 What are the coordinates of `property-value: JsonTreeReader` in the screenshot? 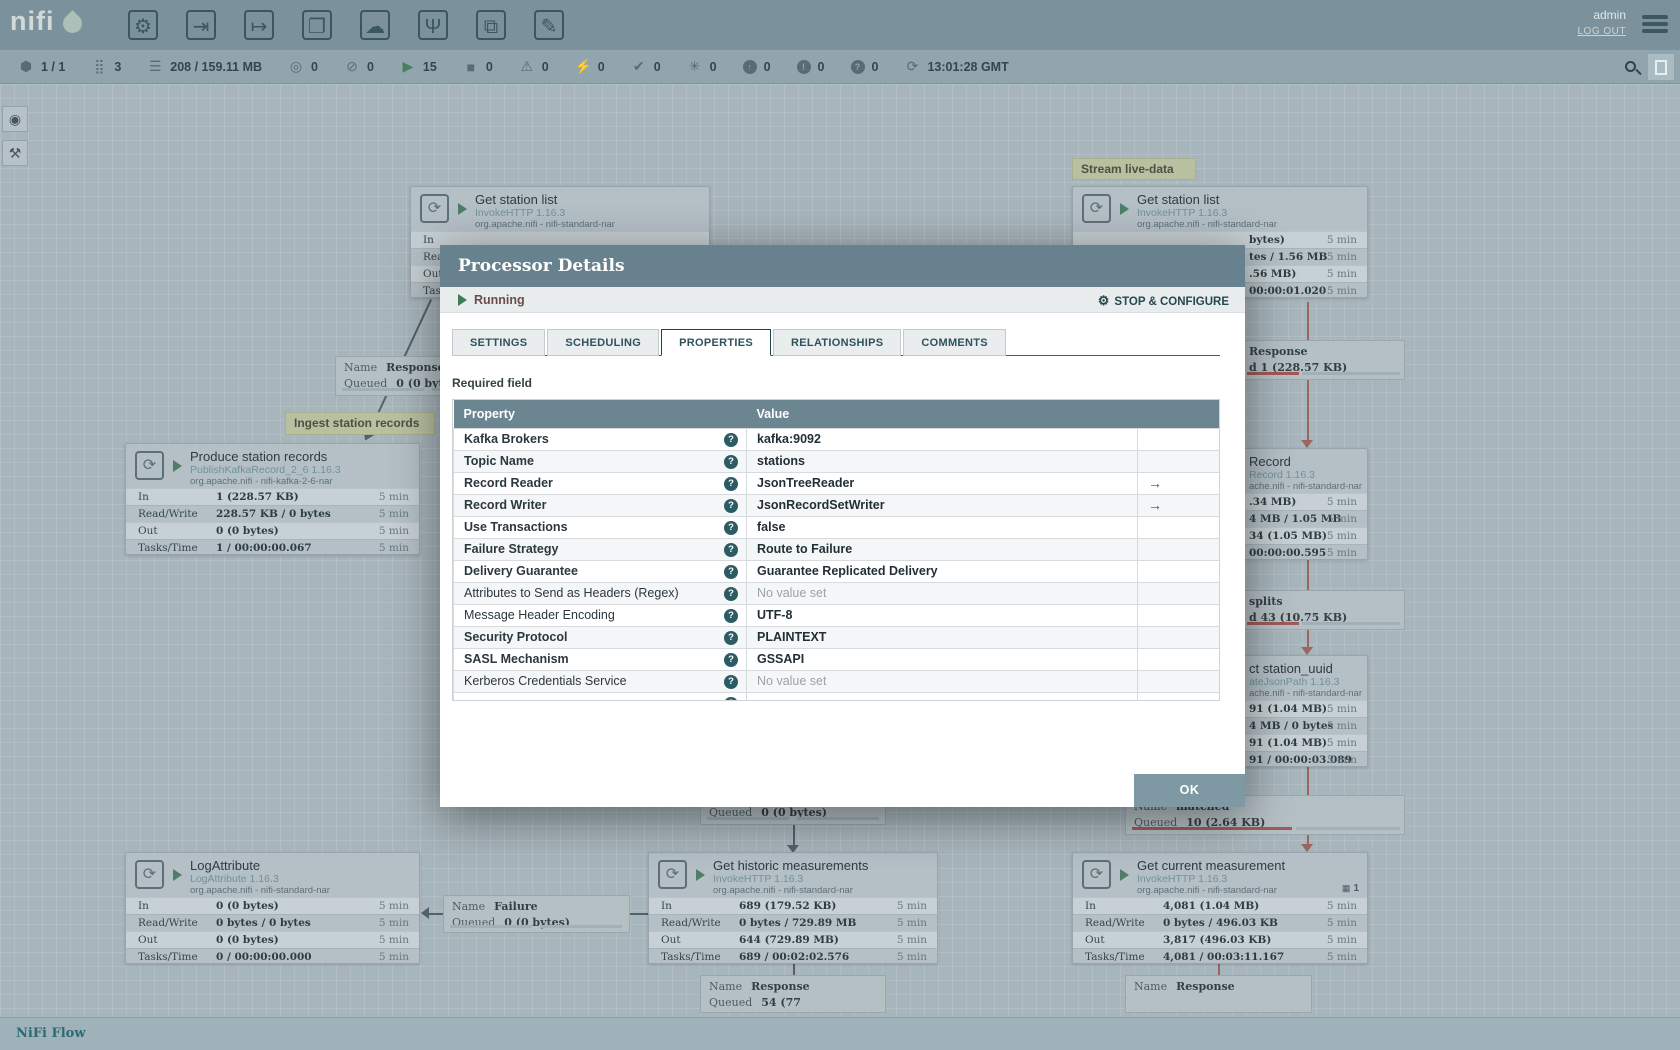 It's located at (942, 483).